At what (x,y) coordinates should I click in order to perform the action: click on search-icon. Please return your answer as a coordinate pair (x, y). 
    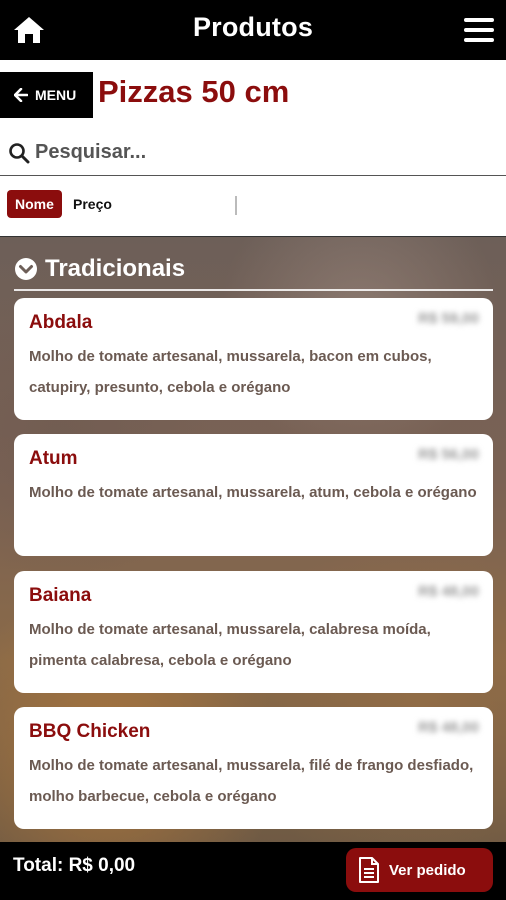
    Looking at the image, I should click on (19, 152).